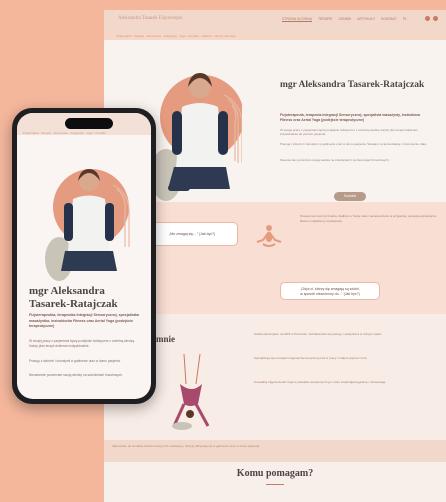 The image size is (446, 502). Describe the element at coordinates (275, 484) in the screenshot. I see `heading-underline` at that location.